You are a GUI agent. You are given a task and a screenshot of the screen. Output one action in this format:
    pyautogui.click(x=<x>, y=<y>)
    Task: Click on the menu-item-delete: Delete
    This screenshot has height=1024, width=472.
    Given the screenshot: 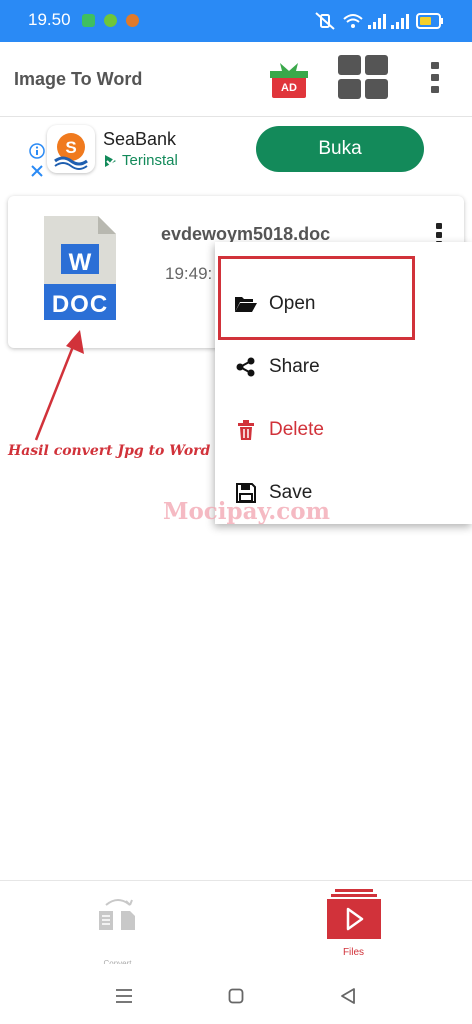 What is the action you would take?
    pyautogui.click(x=343, y=430)
    